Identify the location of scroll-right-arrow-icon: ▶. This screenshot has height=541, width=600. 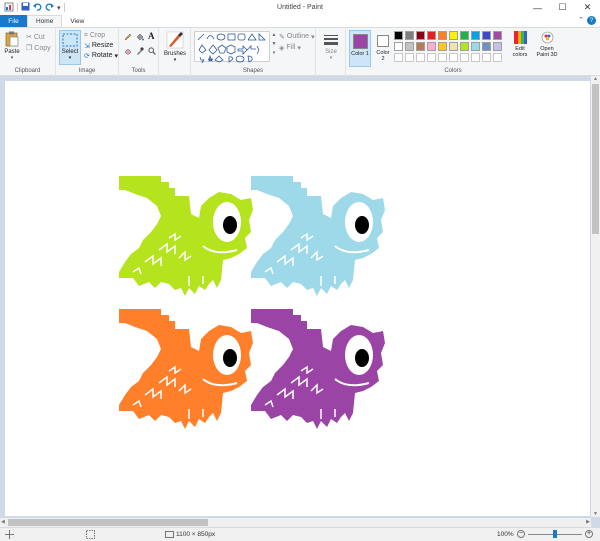
(588, 522).